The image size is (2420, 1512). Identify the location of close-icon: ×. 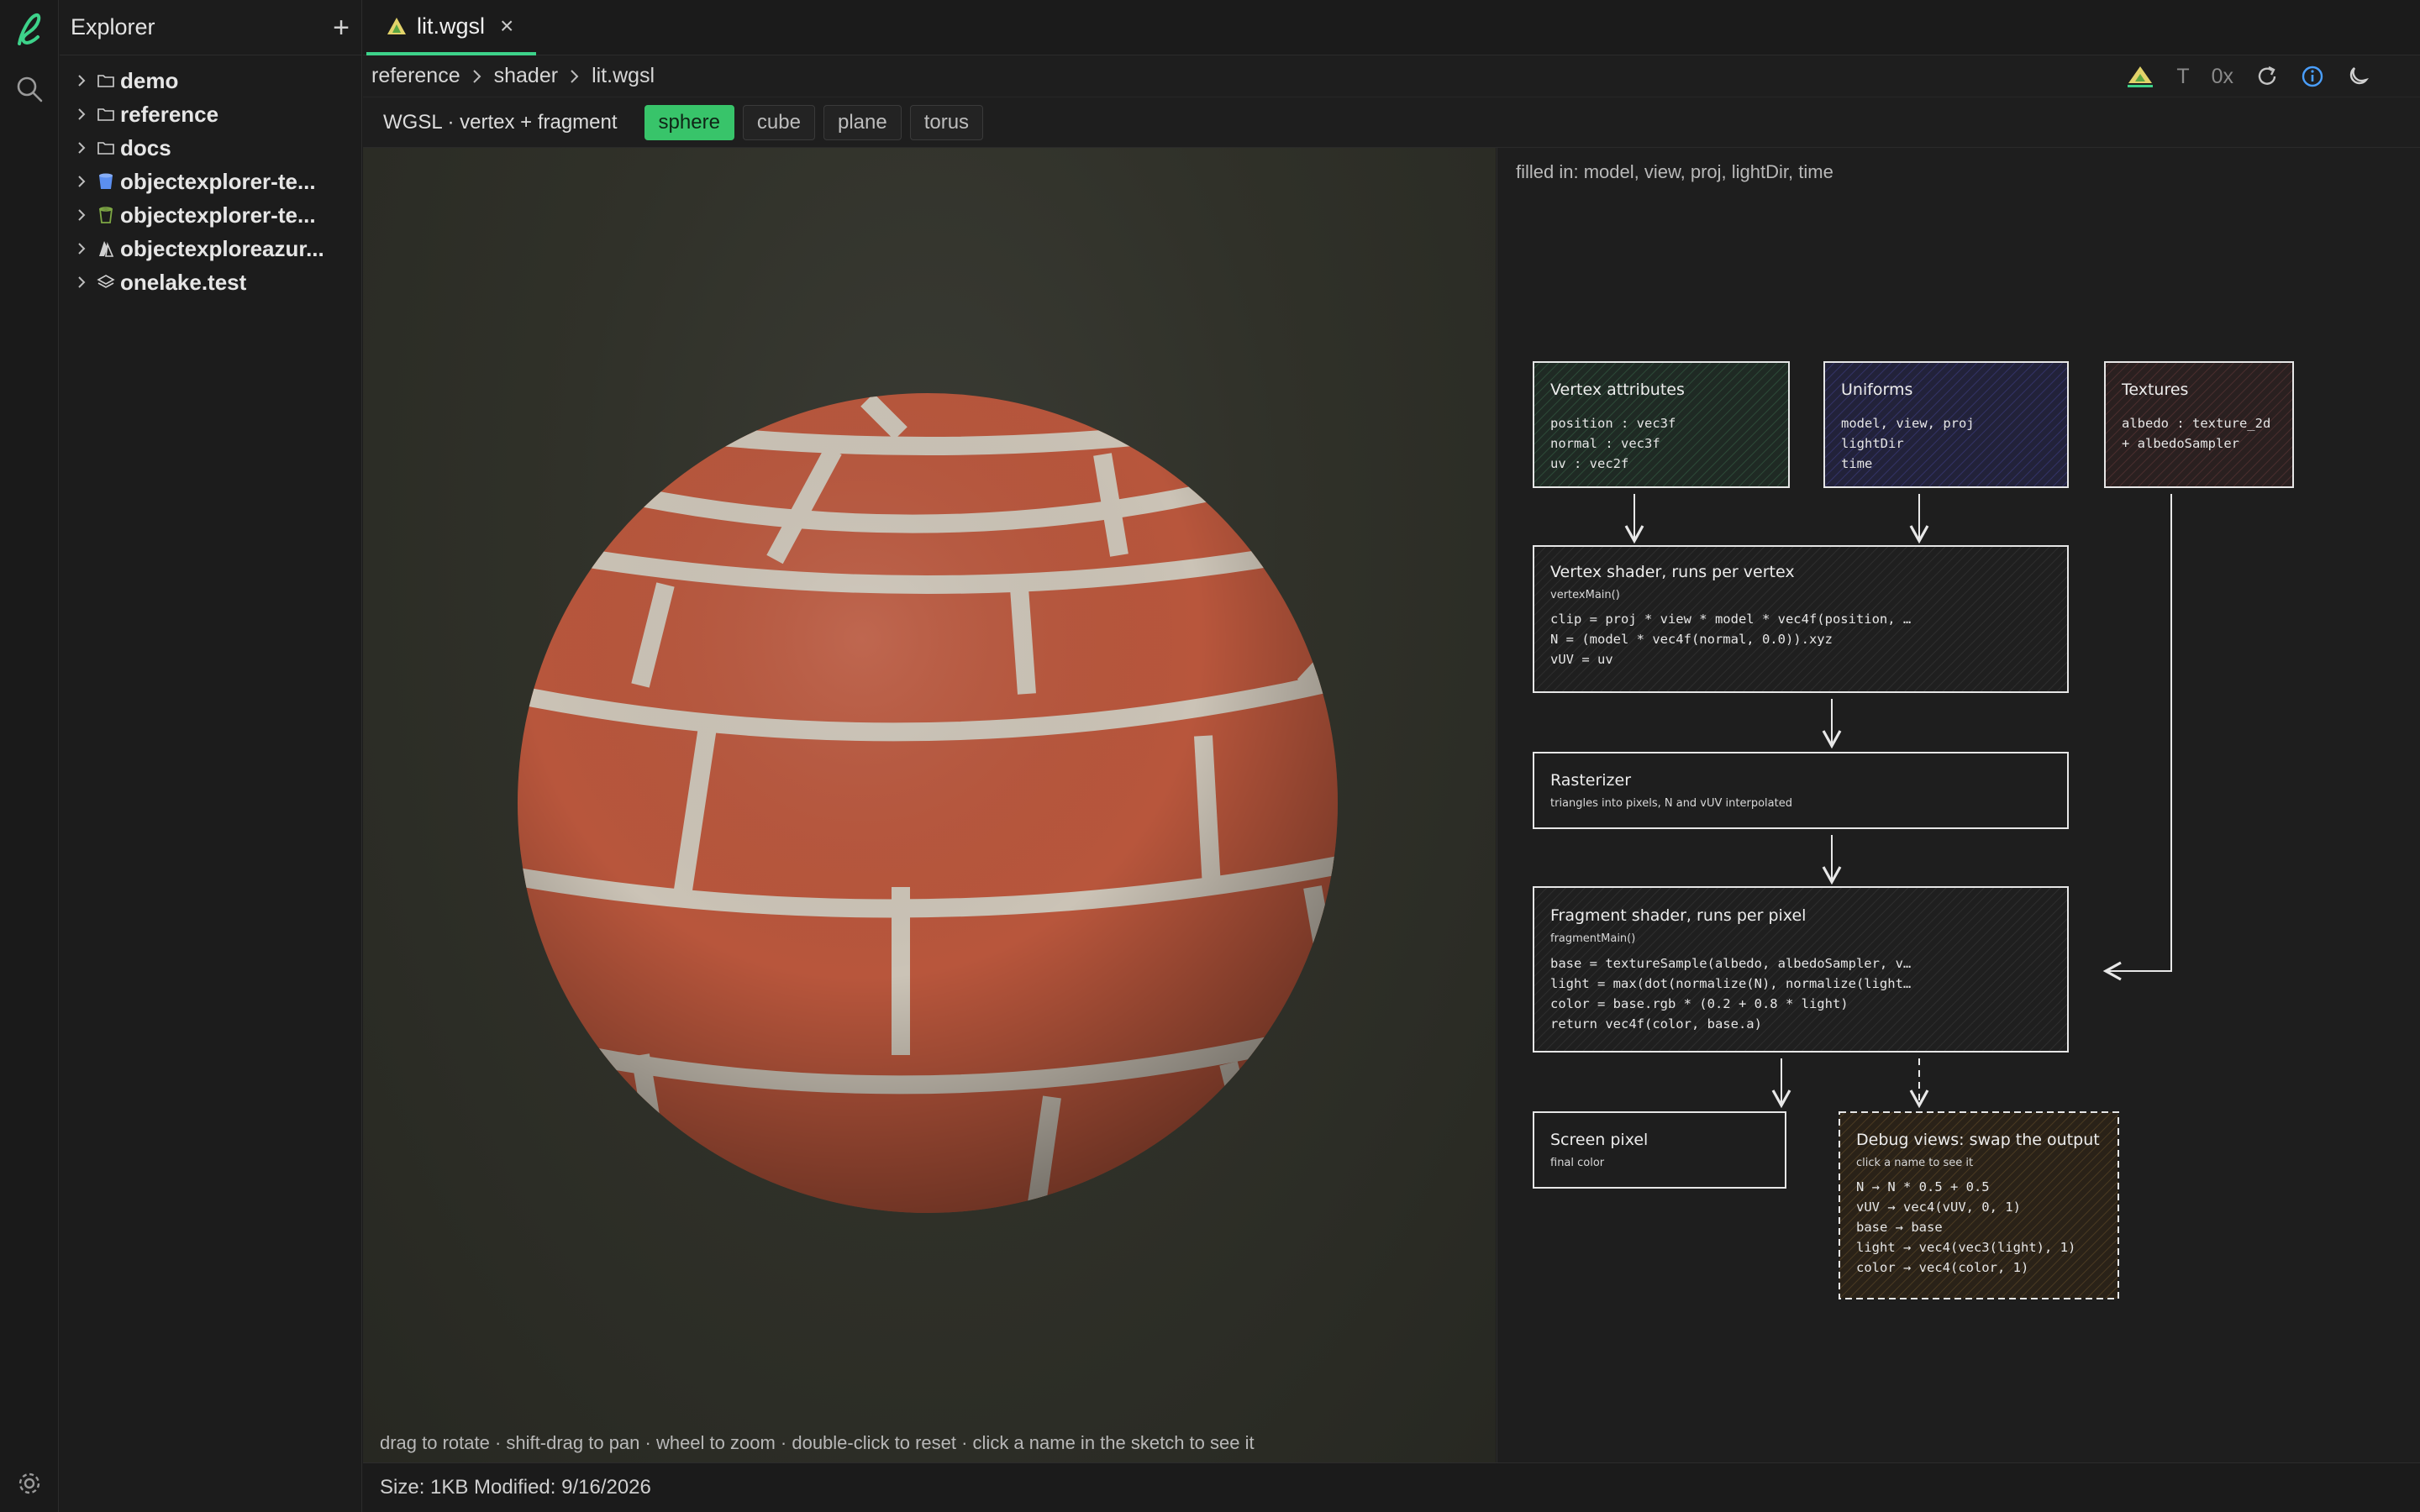
(507, 26).